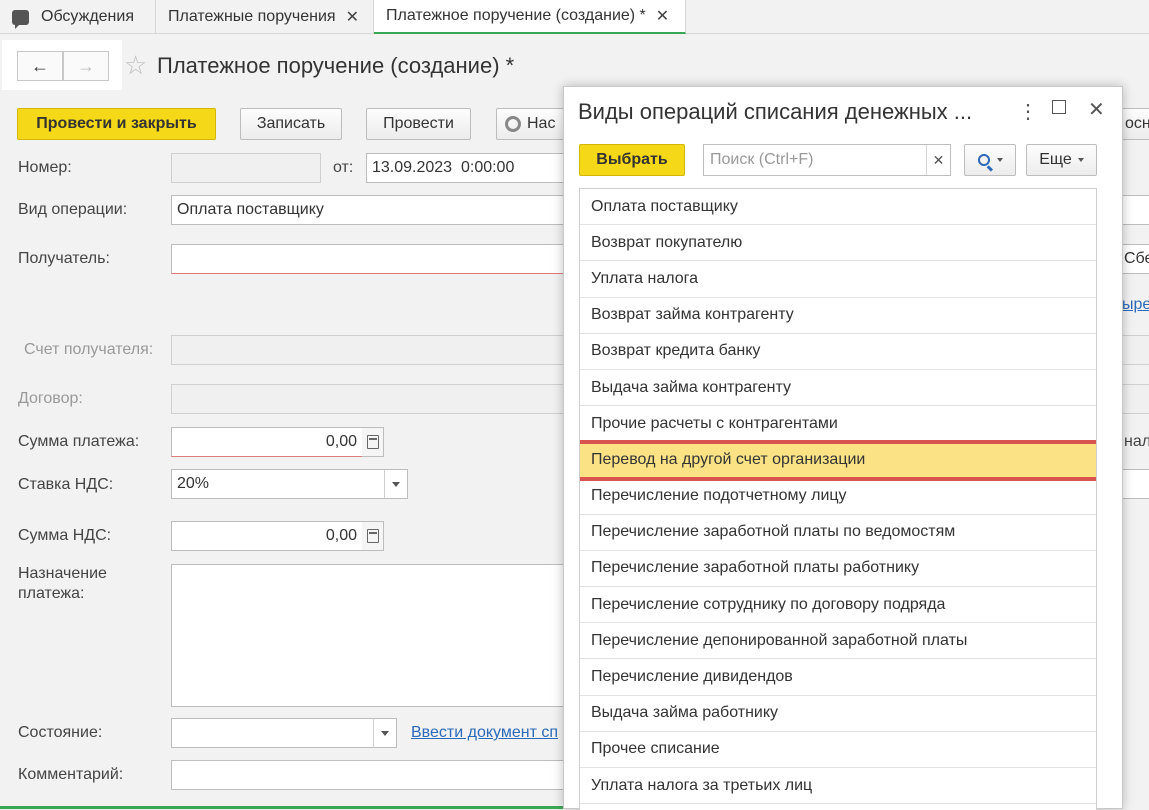 The height and width of the screenshot is (810, 1149). What do you see at coordinates (71, 774) in the screenshot?
I see `comment-label: Комментарий:` at bounding box center [71, 774].